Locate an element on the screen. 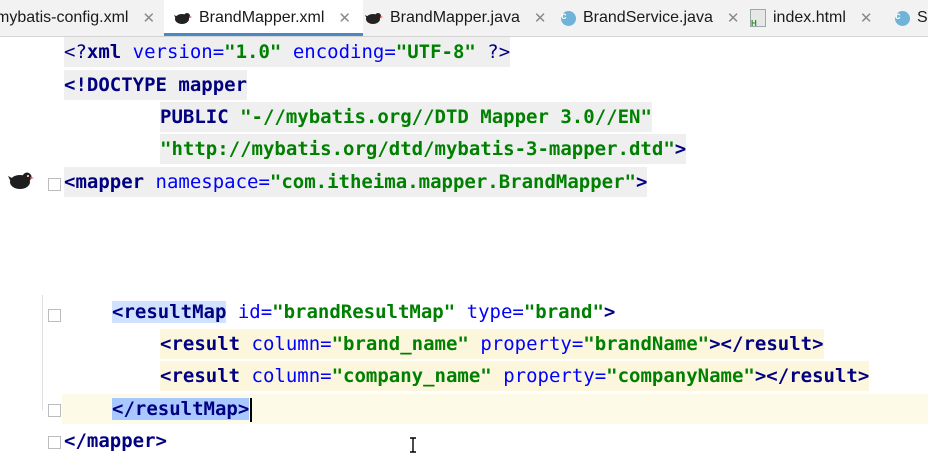  tab-brandservice-java: c BrandService.java ✕ is located at coordinates (652, 18).